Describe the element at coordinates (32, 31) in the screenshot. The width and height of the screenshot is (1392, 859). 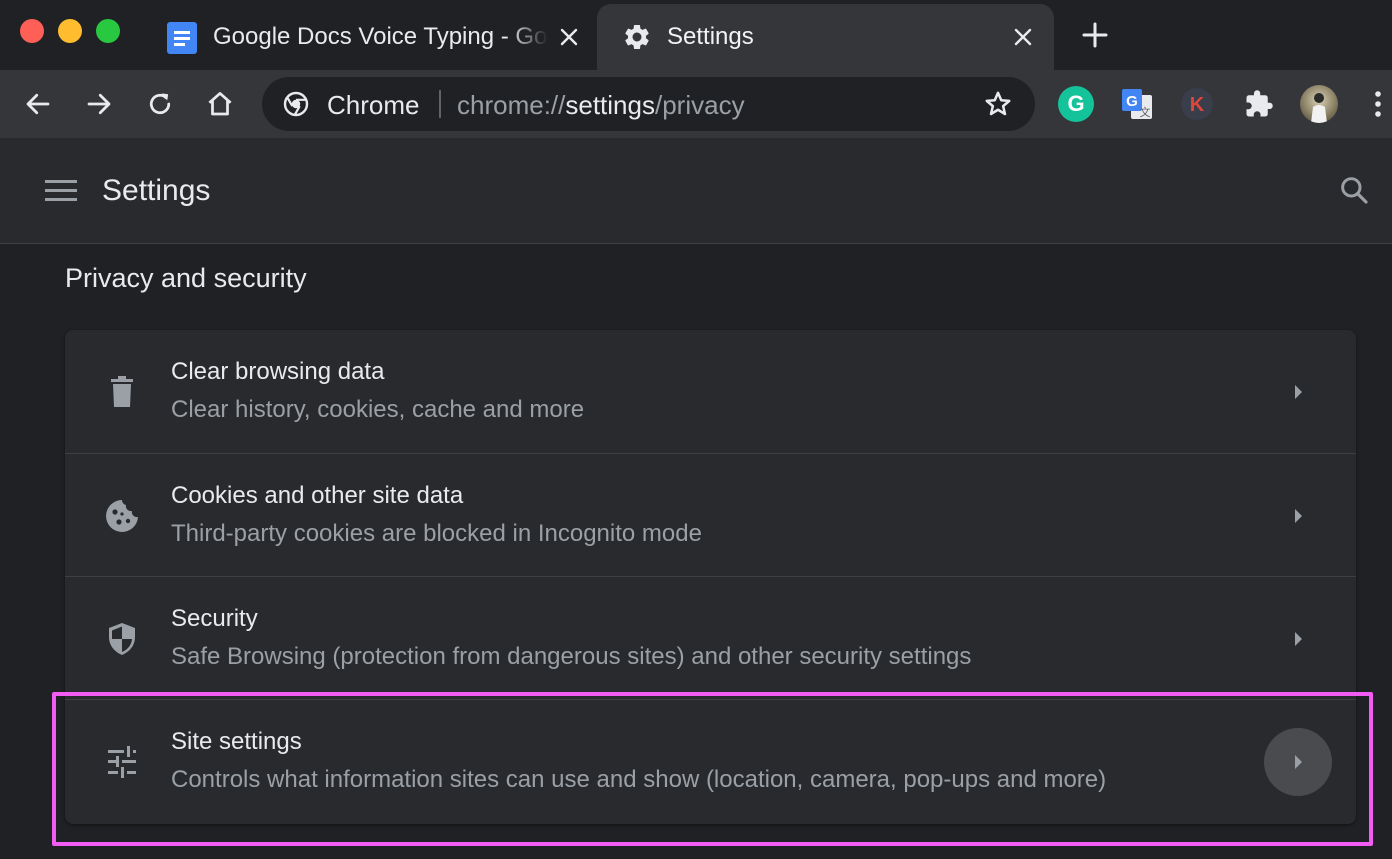
I see `window-close-button` at that location.